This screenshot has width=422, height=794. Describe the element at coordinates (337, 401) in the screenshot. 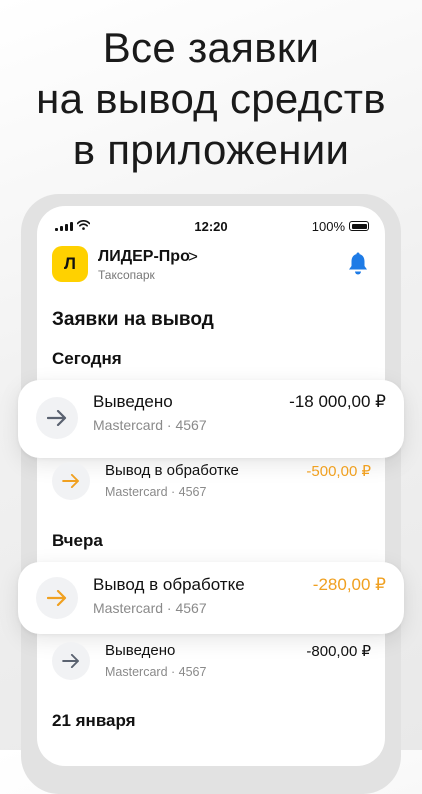

I see `transaction-amount: -18 000,00 ₽` at that location.